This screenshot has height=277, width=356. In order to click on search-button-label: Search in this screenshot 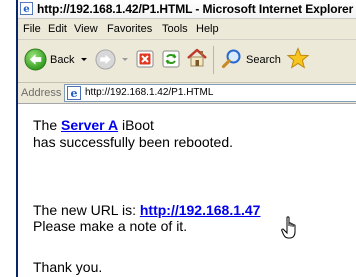, I will do `click(263, 60)`.